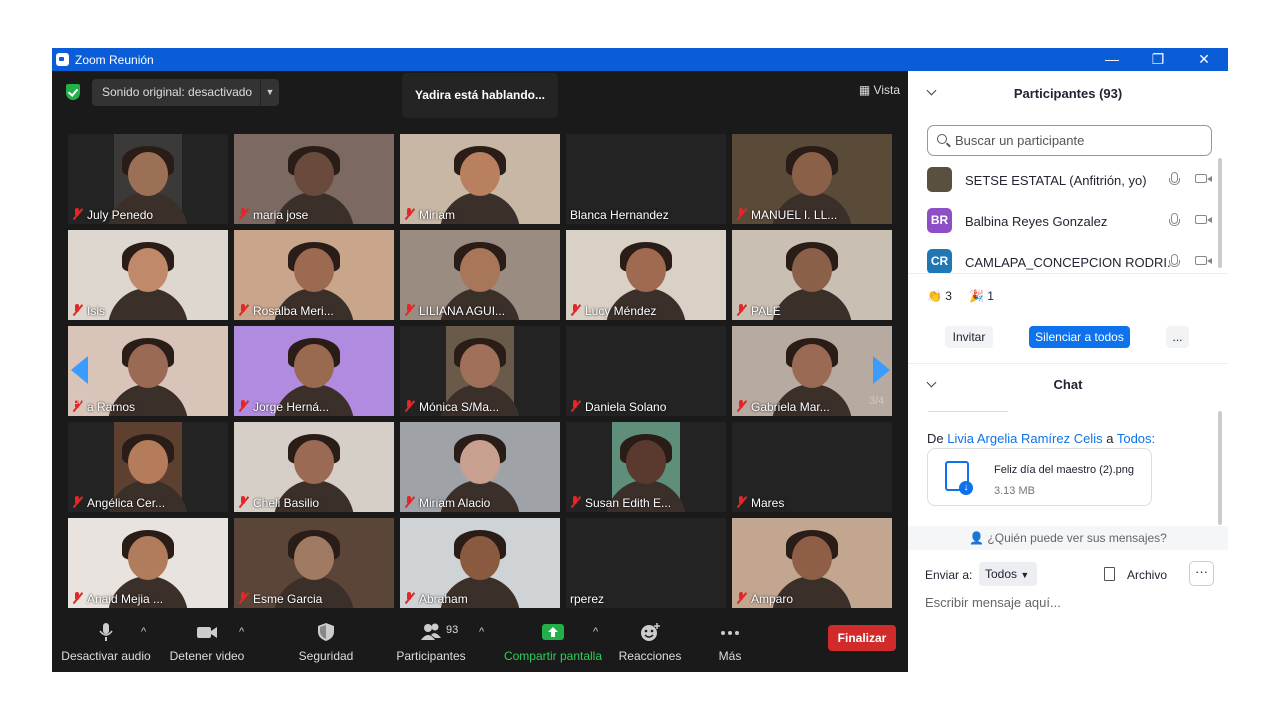  What do you see at coordinates (1079, 337) in the screenshot?
I see `mute-all-button: Silenciar a todos` at bounding box center [1079, 337].